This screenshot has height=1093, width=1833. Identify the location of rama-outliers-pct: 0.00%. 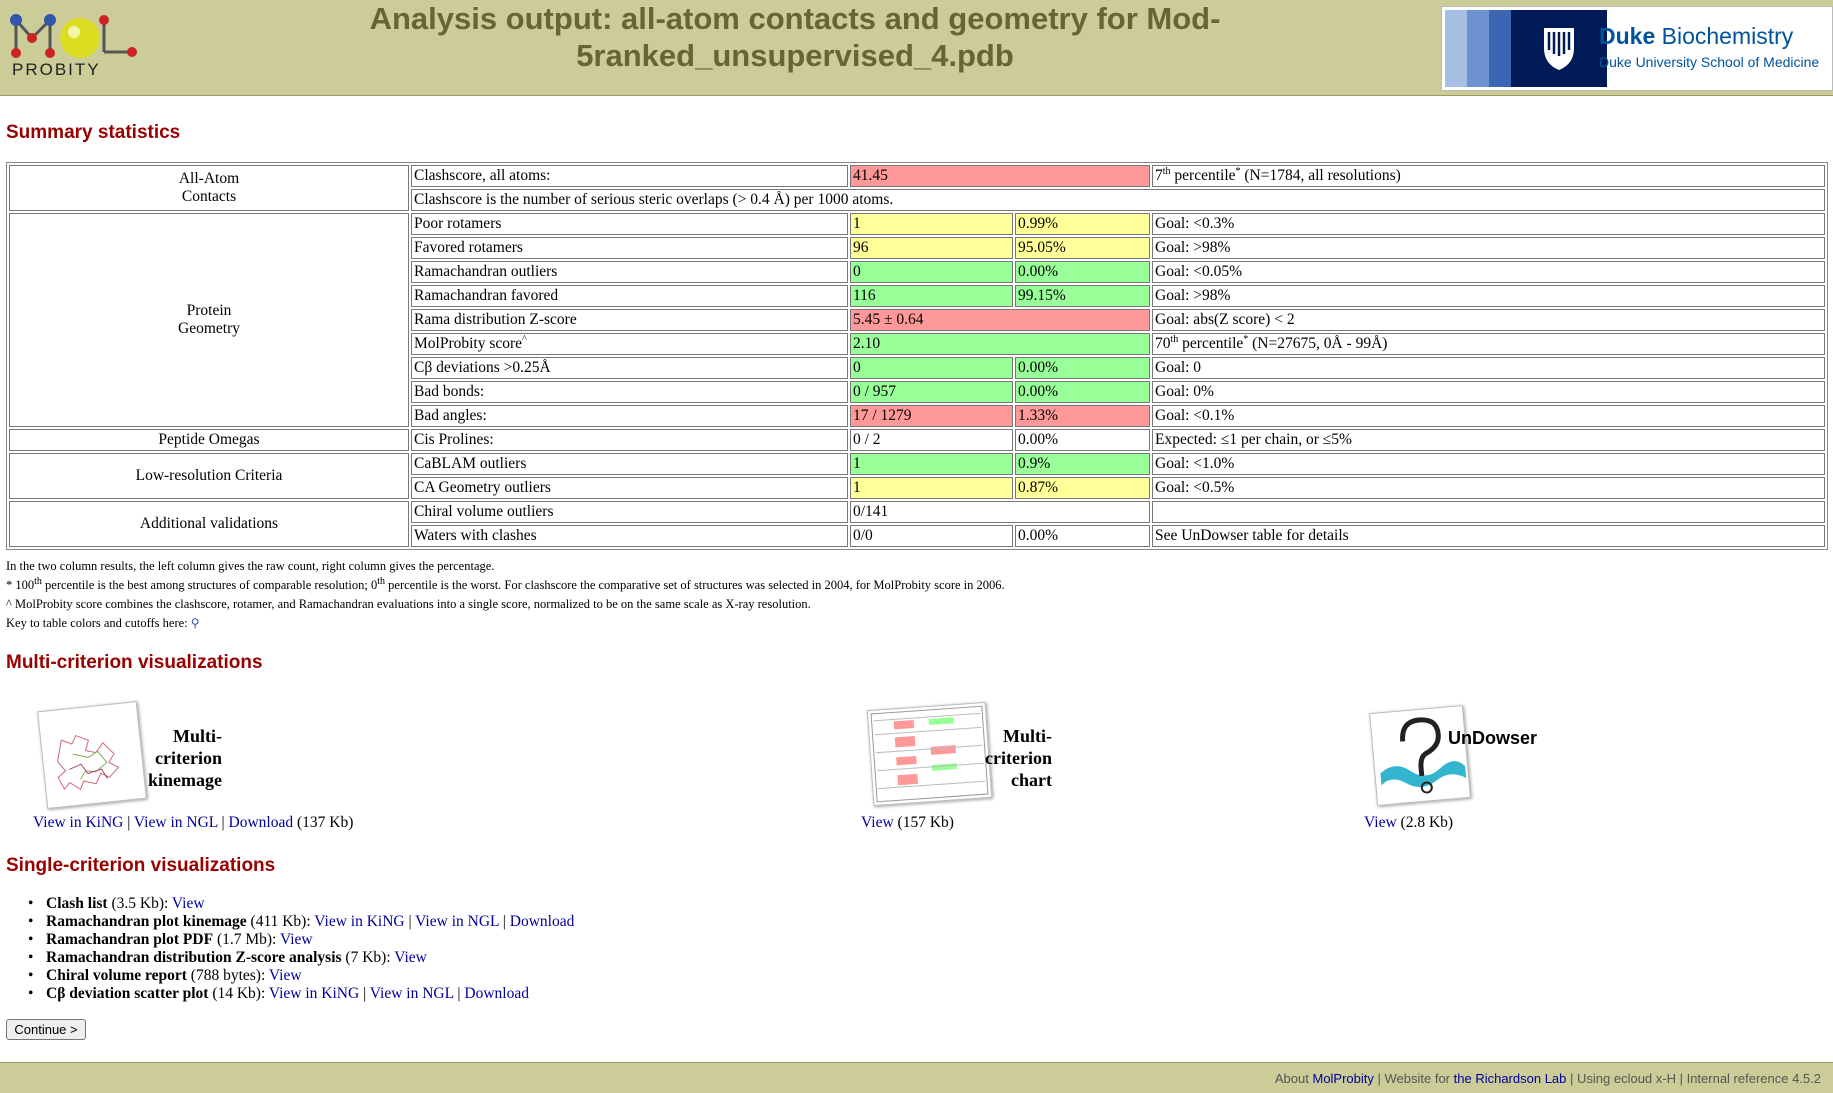
(1082, 272).